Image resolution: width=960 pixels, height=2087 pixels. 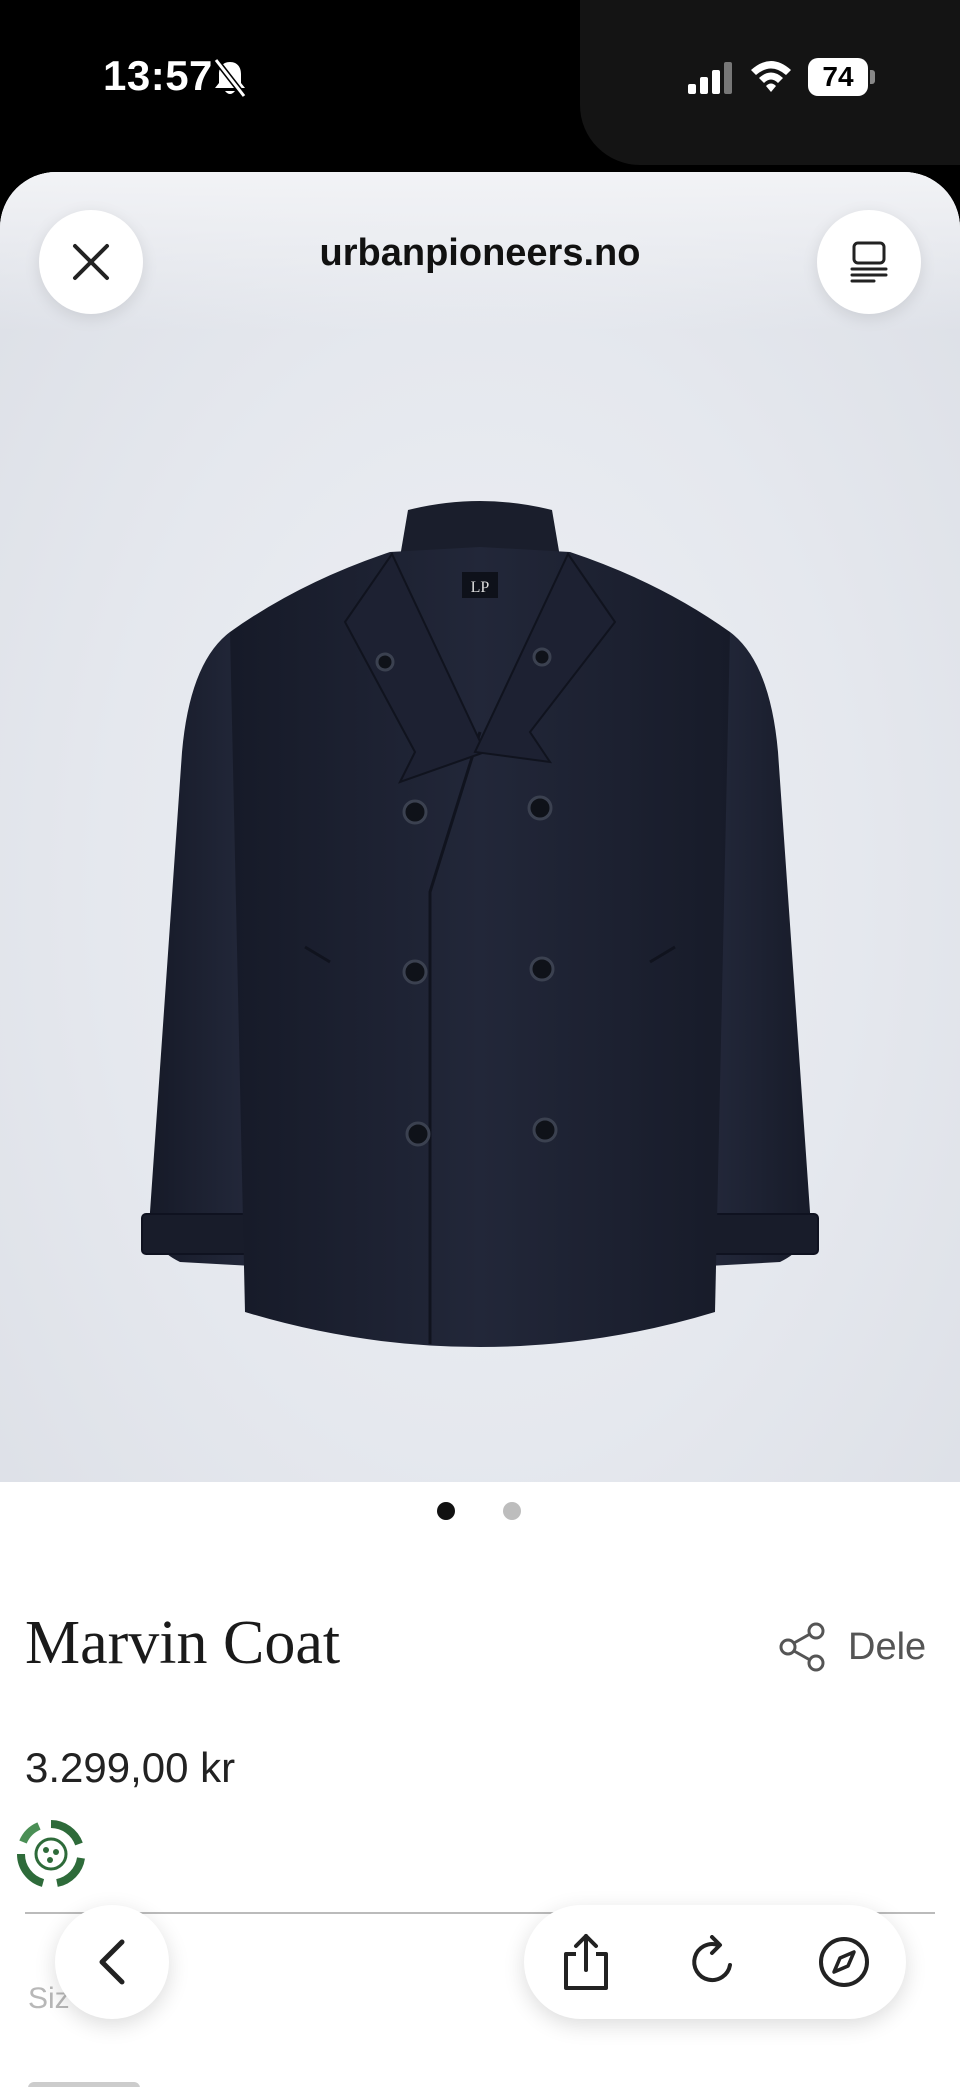 I want to click on compass-button, so click(x=844, y=1962).